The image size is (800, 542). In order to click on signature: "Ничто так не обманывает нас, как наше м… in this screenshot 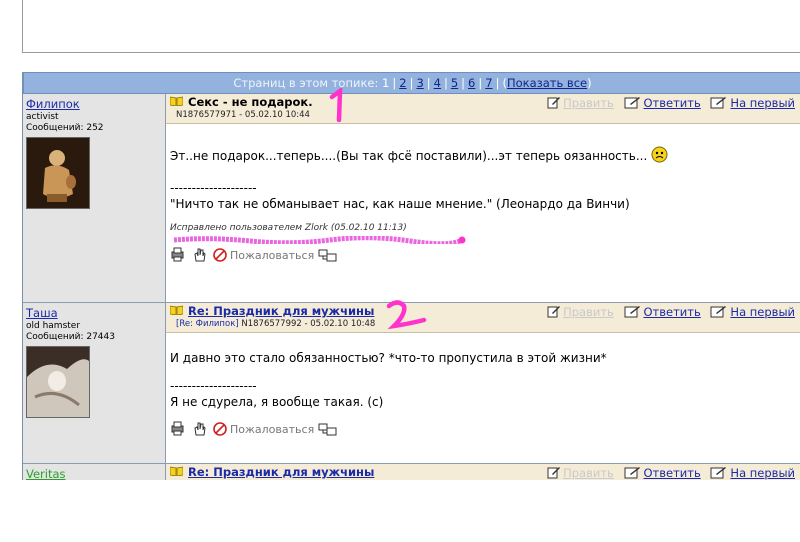, I will do `click(400, 204)`.